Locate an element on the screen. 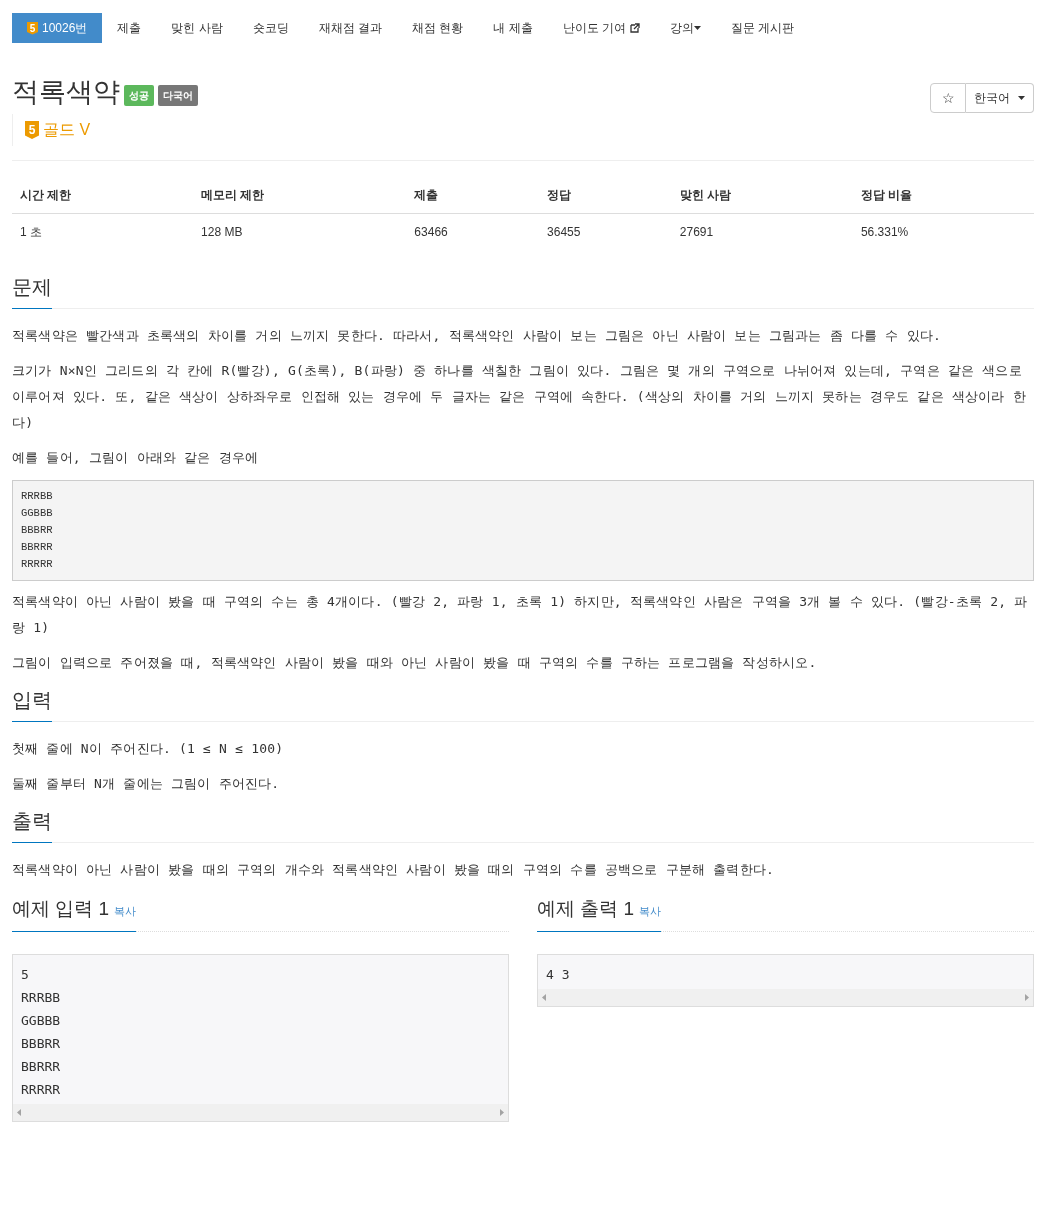 The height and width of the screenshot is (1214, 1046). sample-heading: 예제 출력 1 is located at coordinates (586, 909).